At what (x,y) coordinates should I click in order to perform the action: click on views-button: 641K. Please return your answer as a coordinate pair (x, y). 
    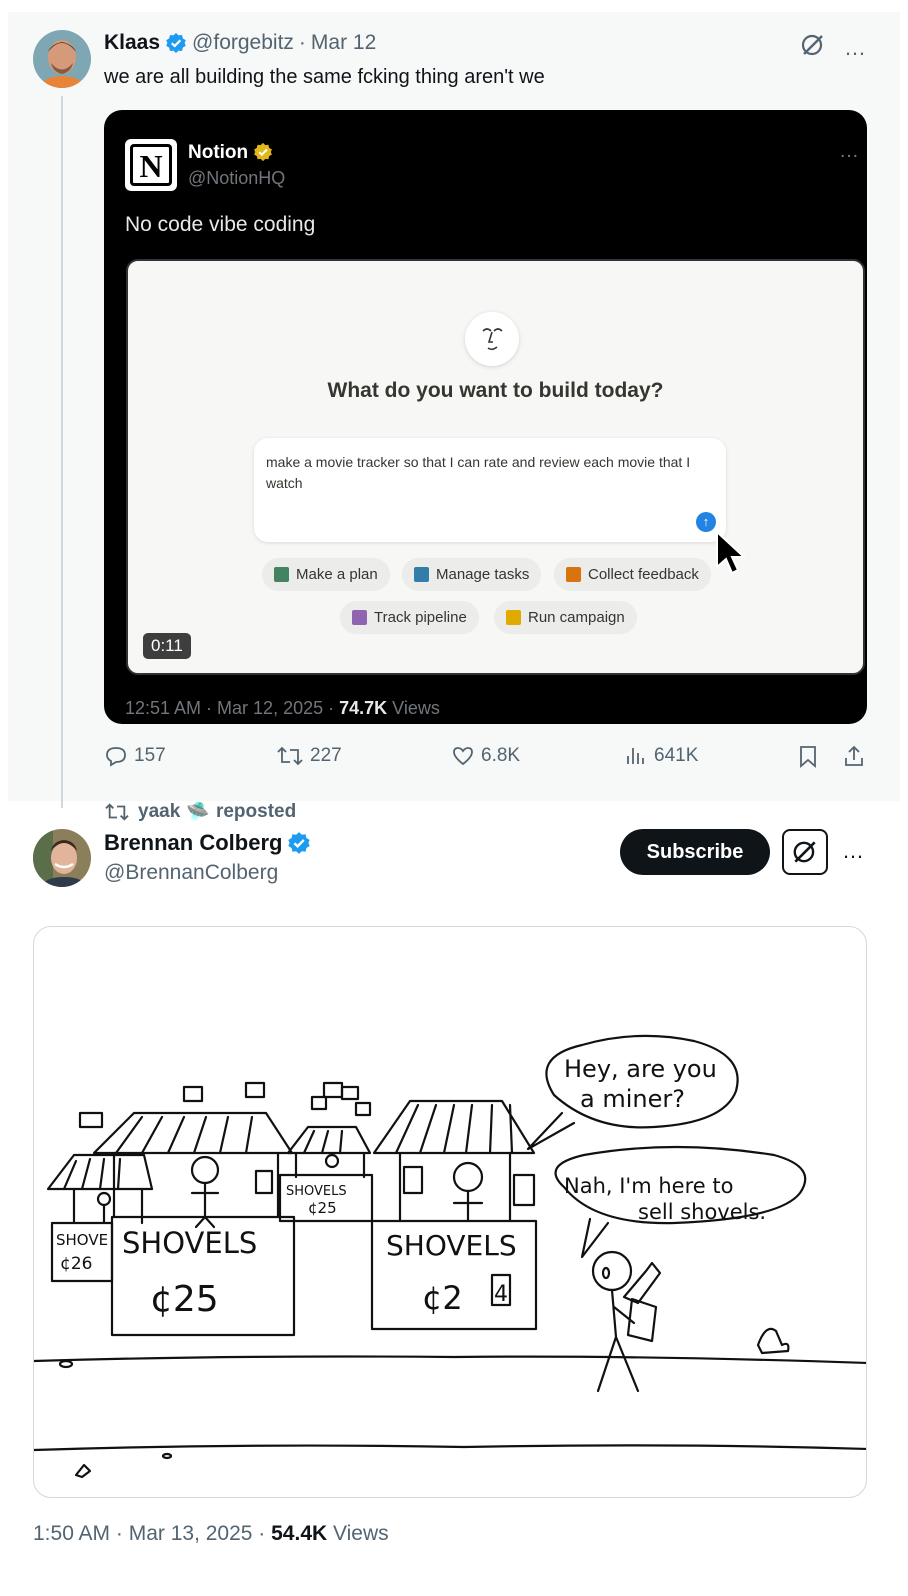
    Looking at the image, I should click on (661, 756).